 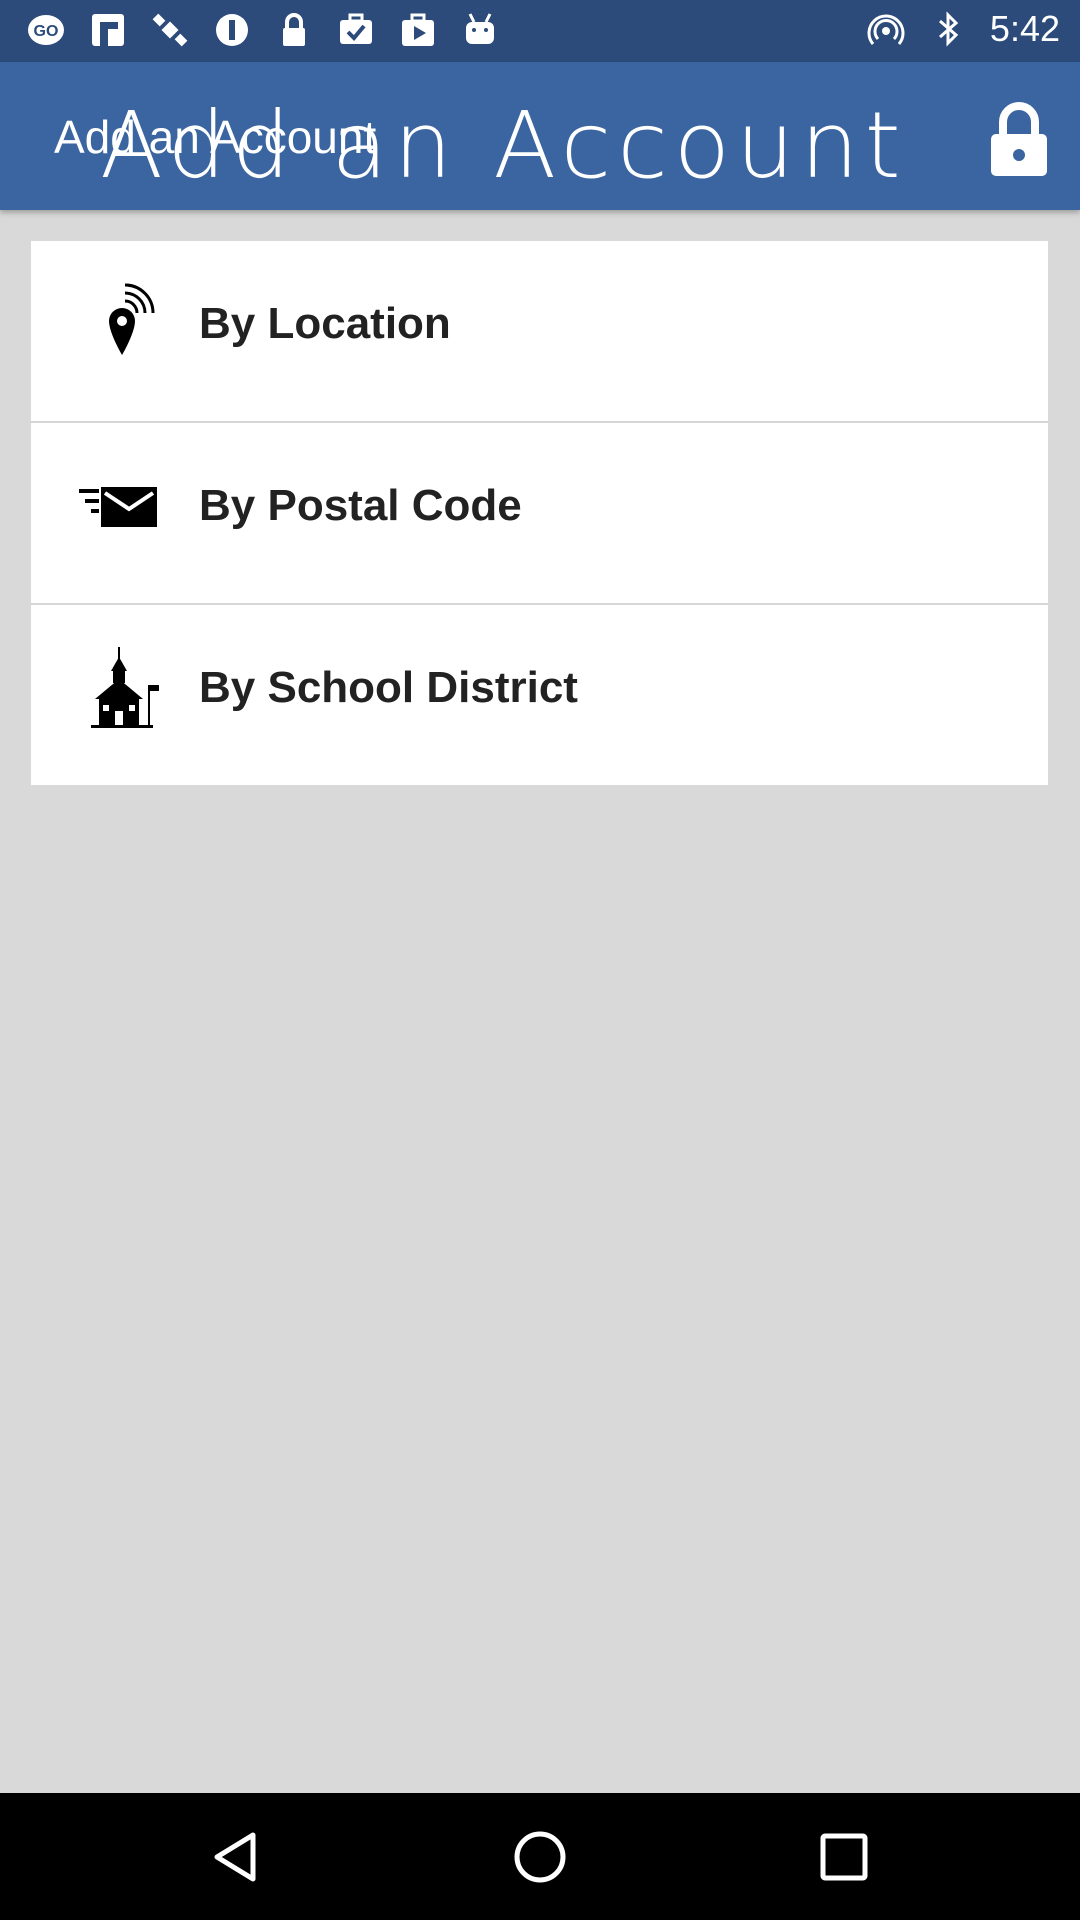 I want to click on android-icon, so click(x=480, y=30).